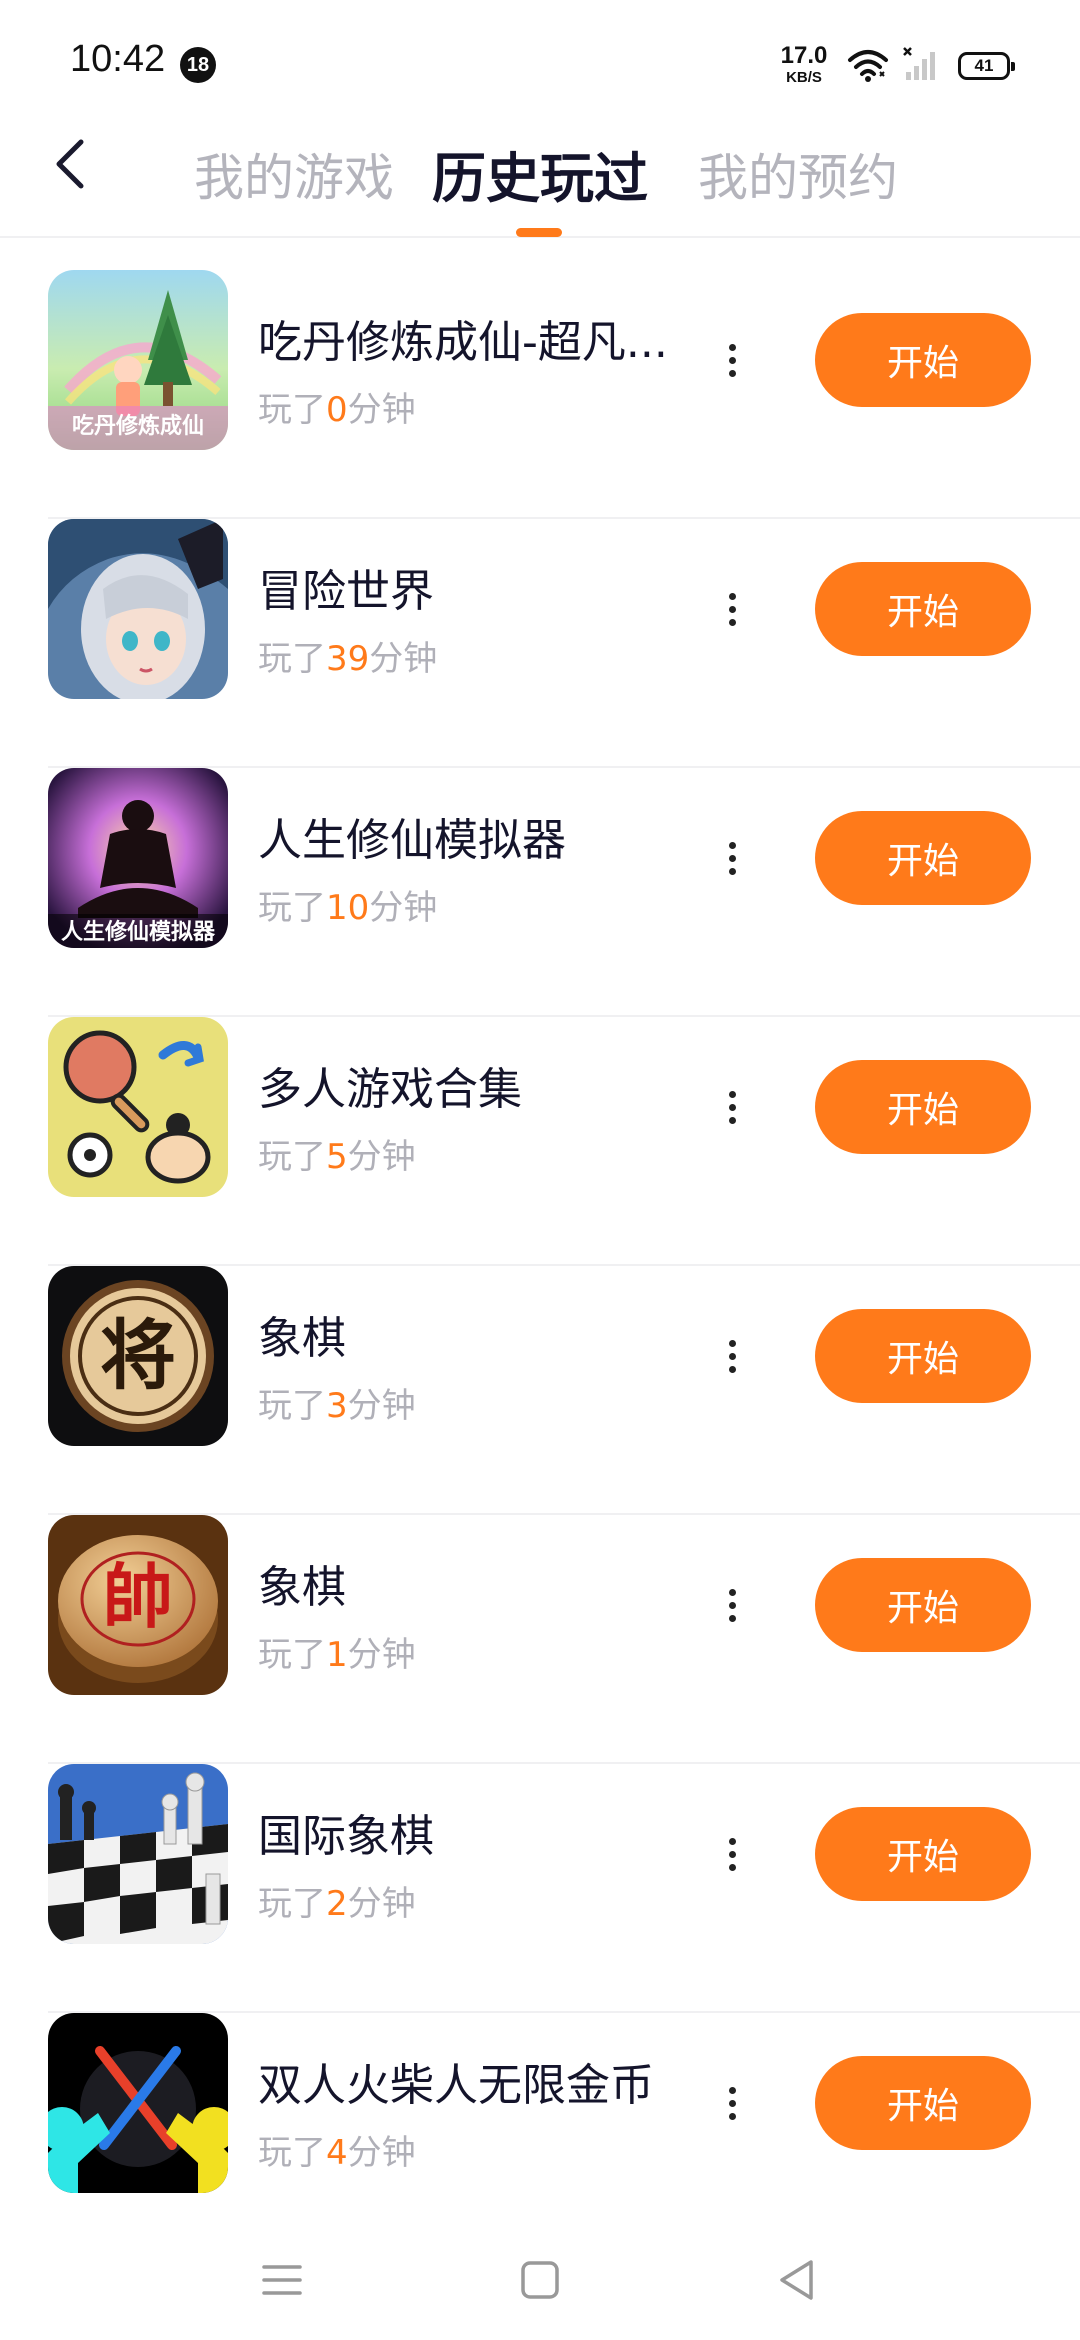 The width and height of the screenshot is (1080, 2340). I want to click on menu-nav-icon, so click(282, 2280).